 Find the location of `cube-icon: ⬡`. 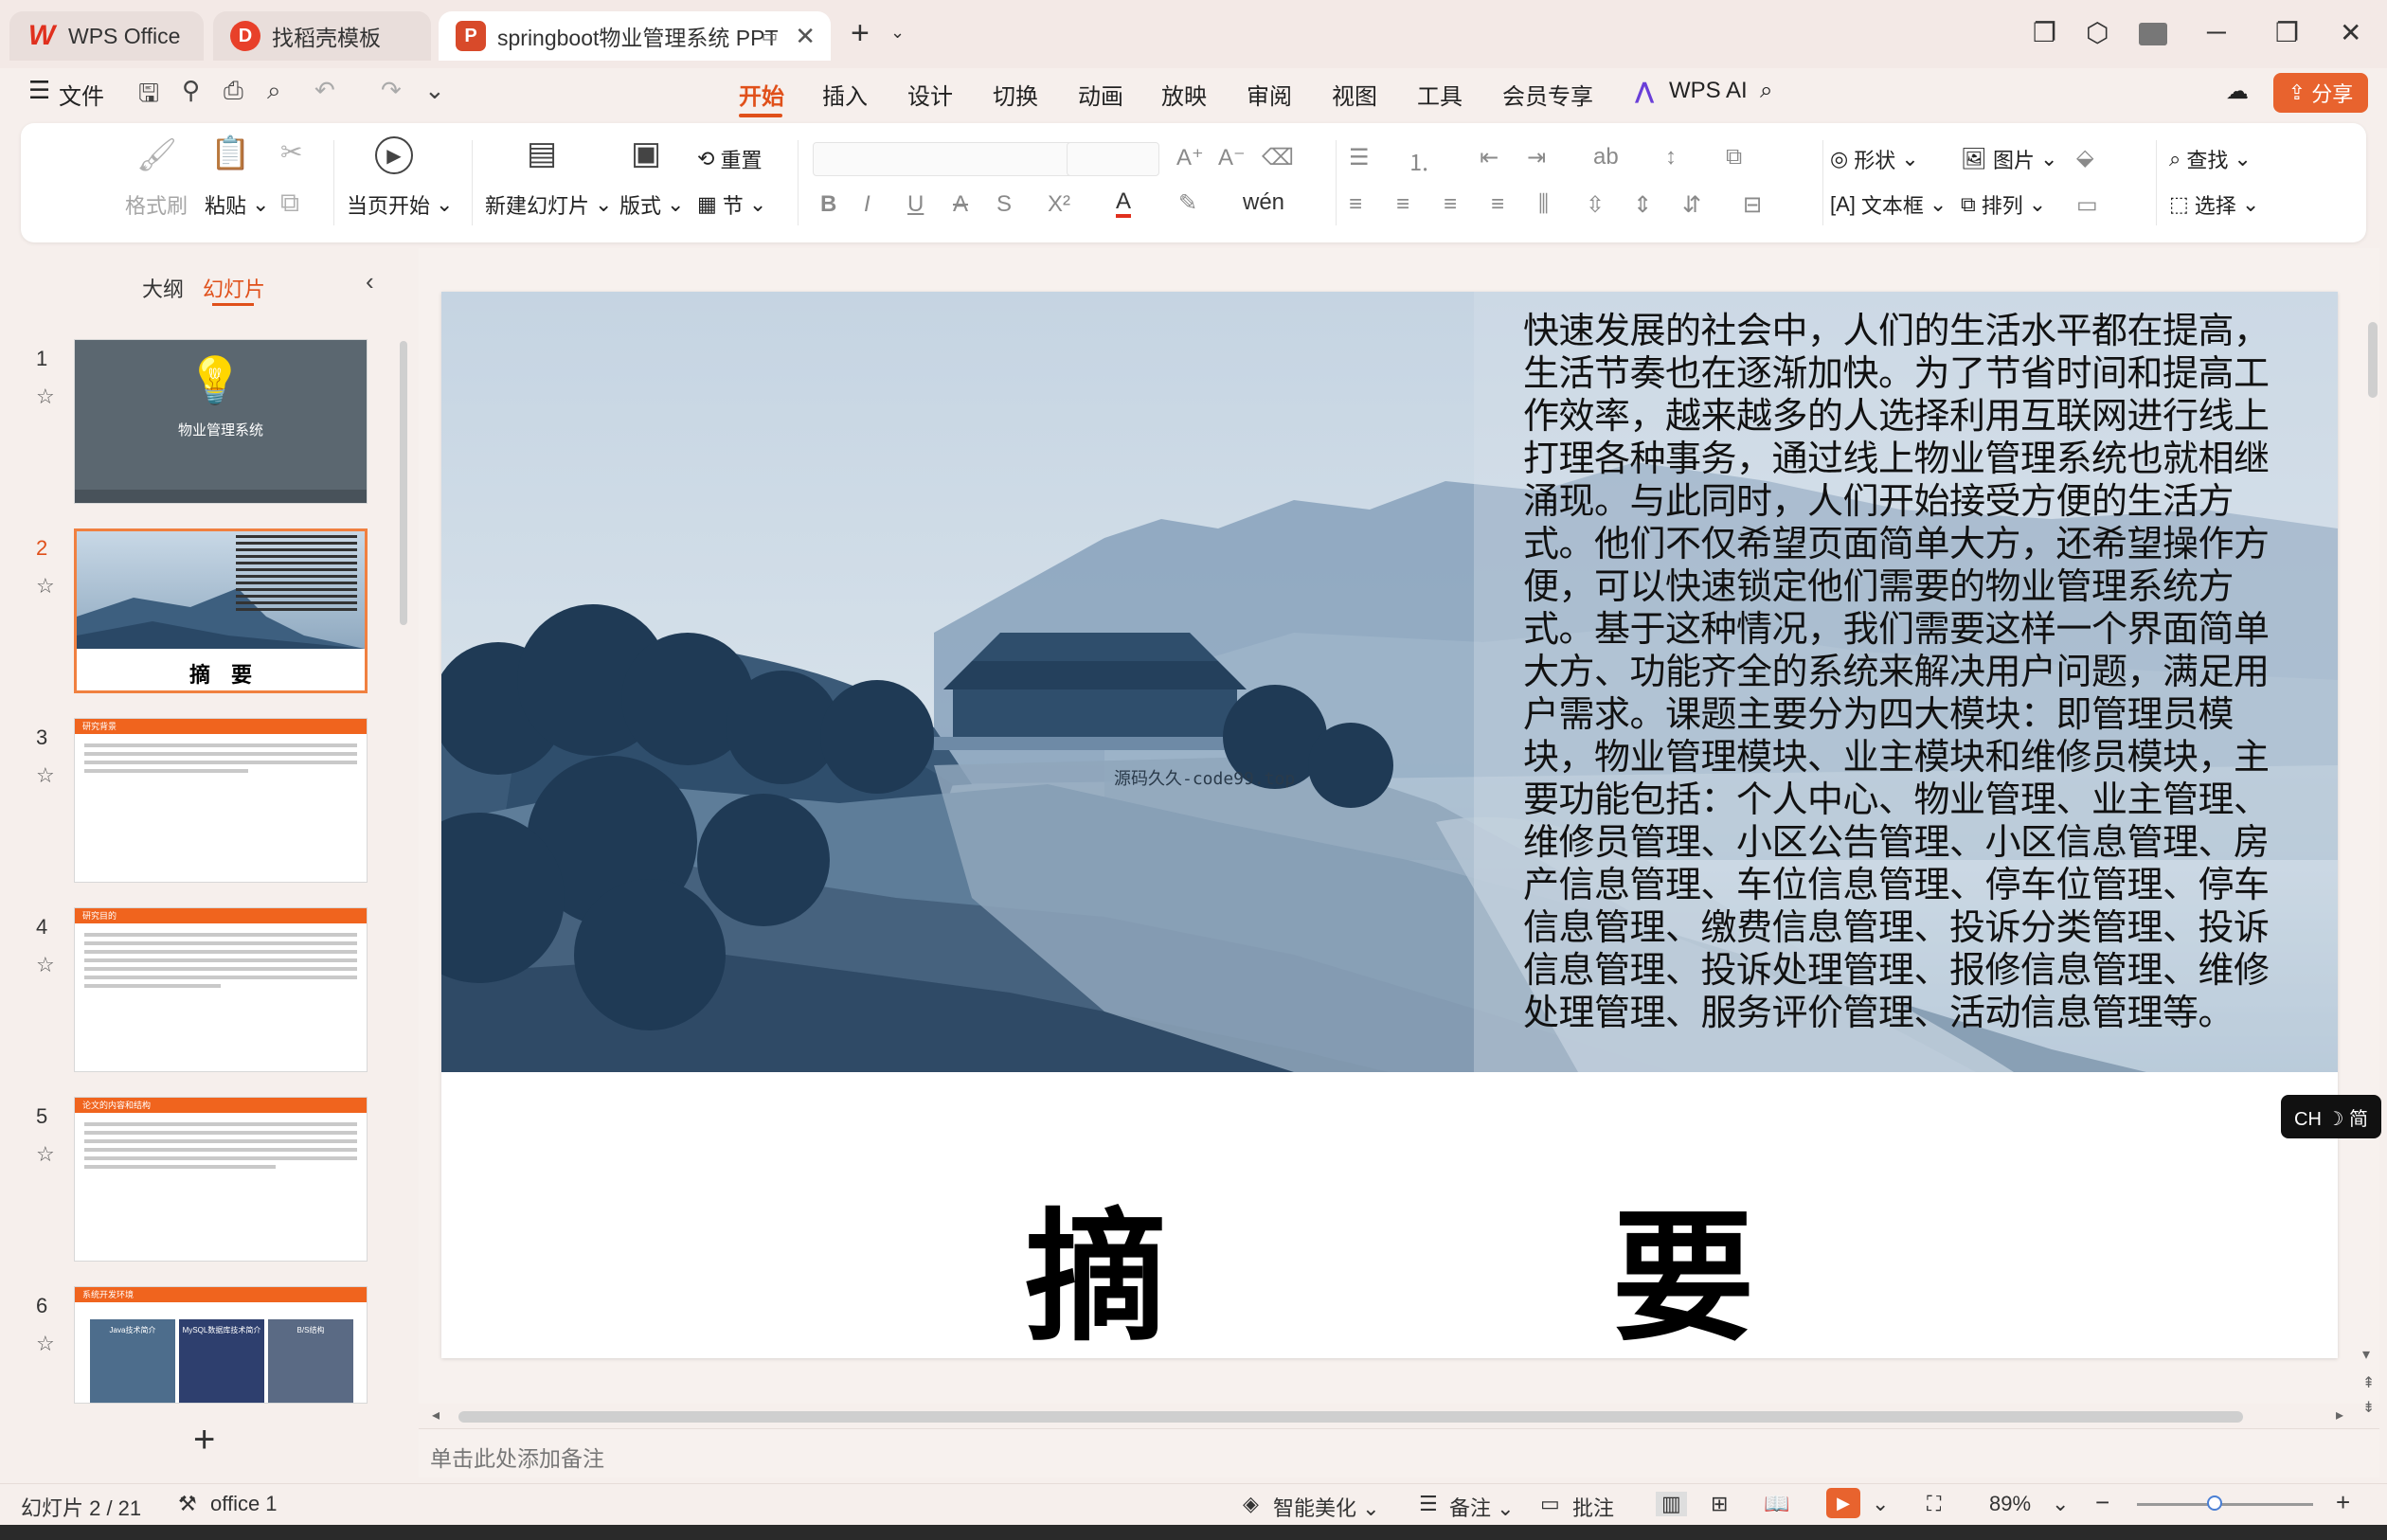

cube-icon: ⬡ is located at coordinates (2097, 32).